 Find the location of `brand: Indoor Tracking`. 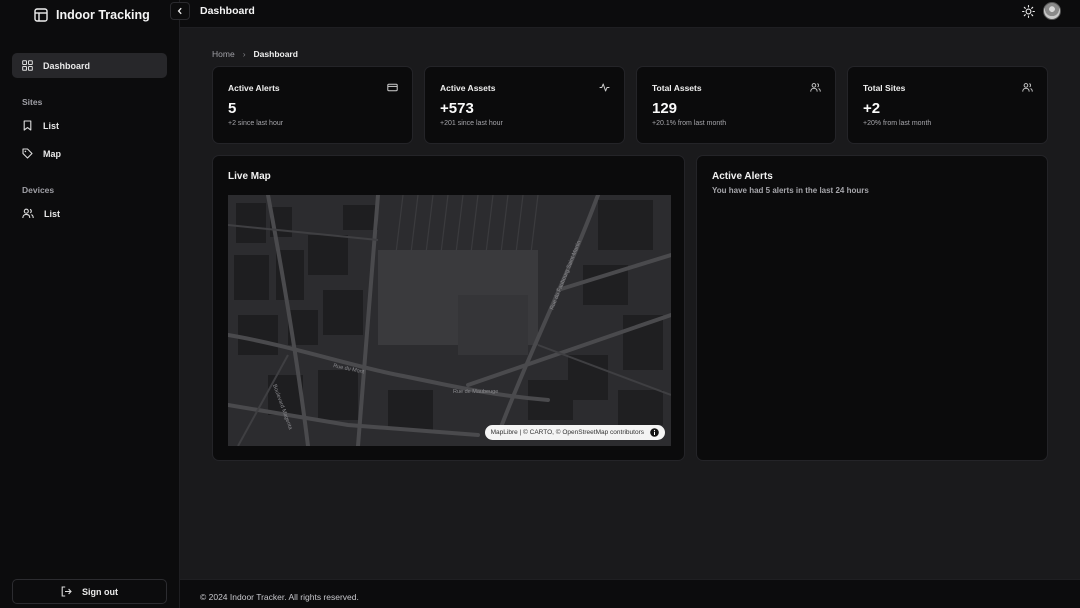

brand: Indoor Tracking is located at coordinates (92, 15).